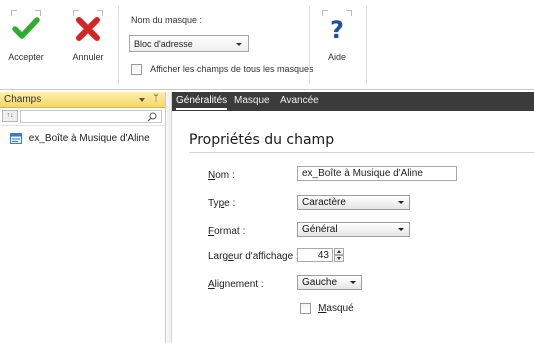 The width and height of the screenshot is (534, 343). Describe the element at coordinates (82, 100) in the screenshot. I see `fields-panel-header: Champs ᛘ` at that location.